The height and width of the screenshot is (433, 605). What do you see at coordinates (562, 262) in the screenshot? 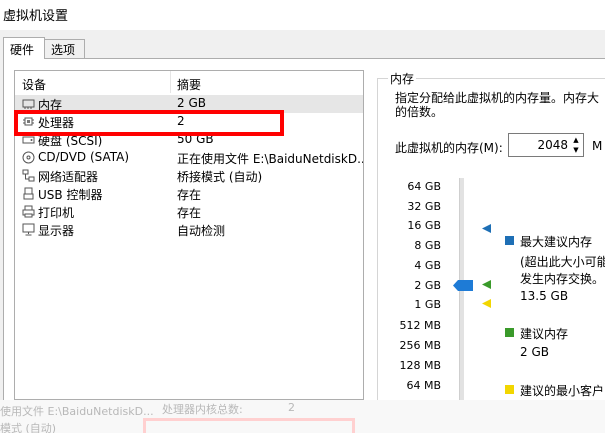
I see `max-recommended-note-line1: (超出此大小可能` at bounding box center [562, 262].